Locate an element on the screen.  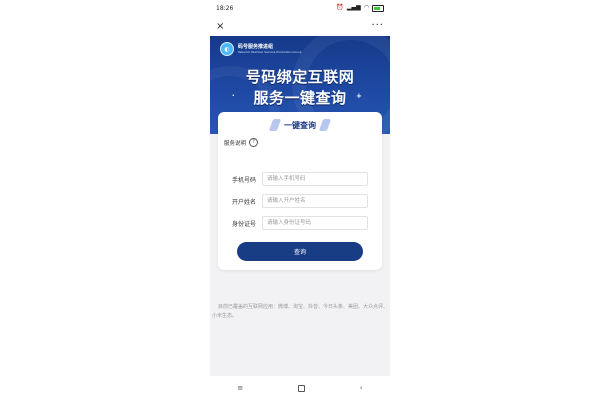
home-icon is located at coordinates (302, 388).